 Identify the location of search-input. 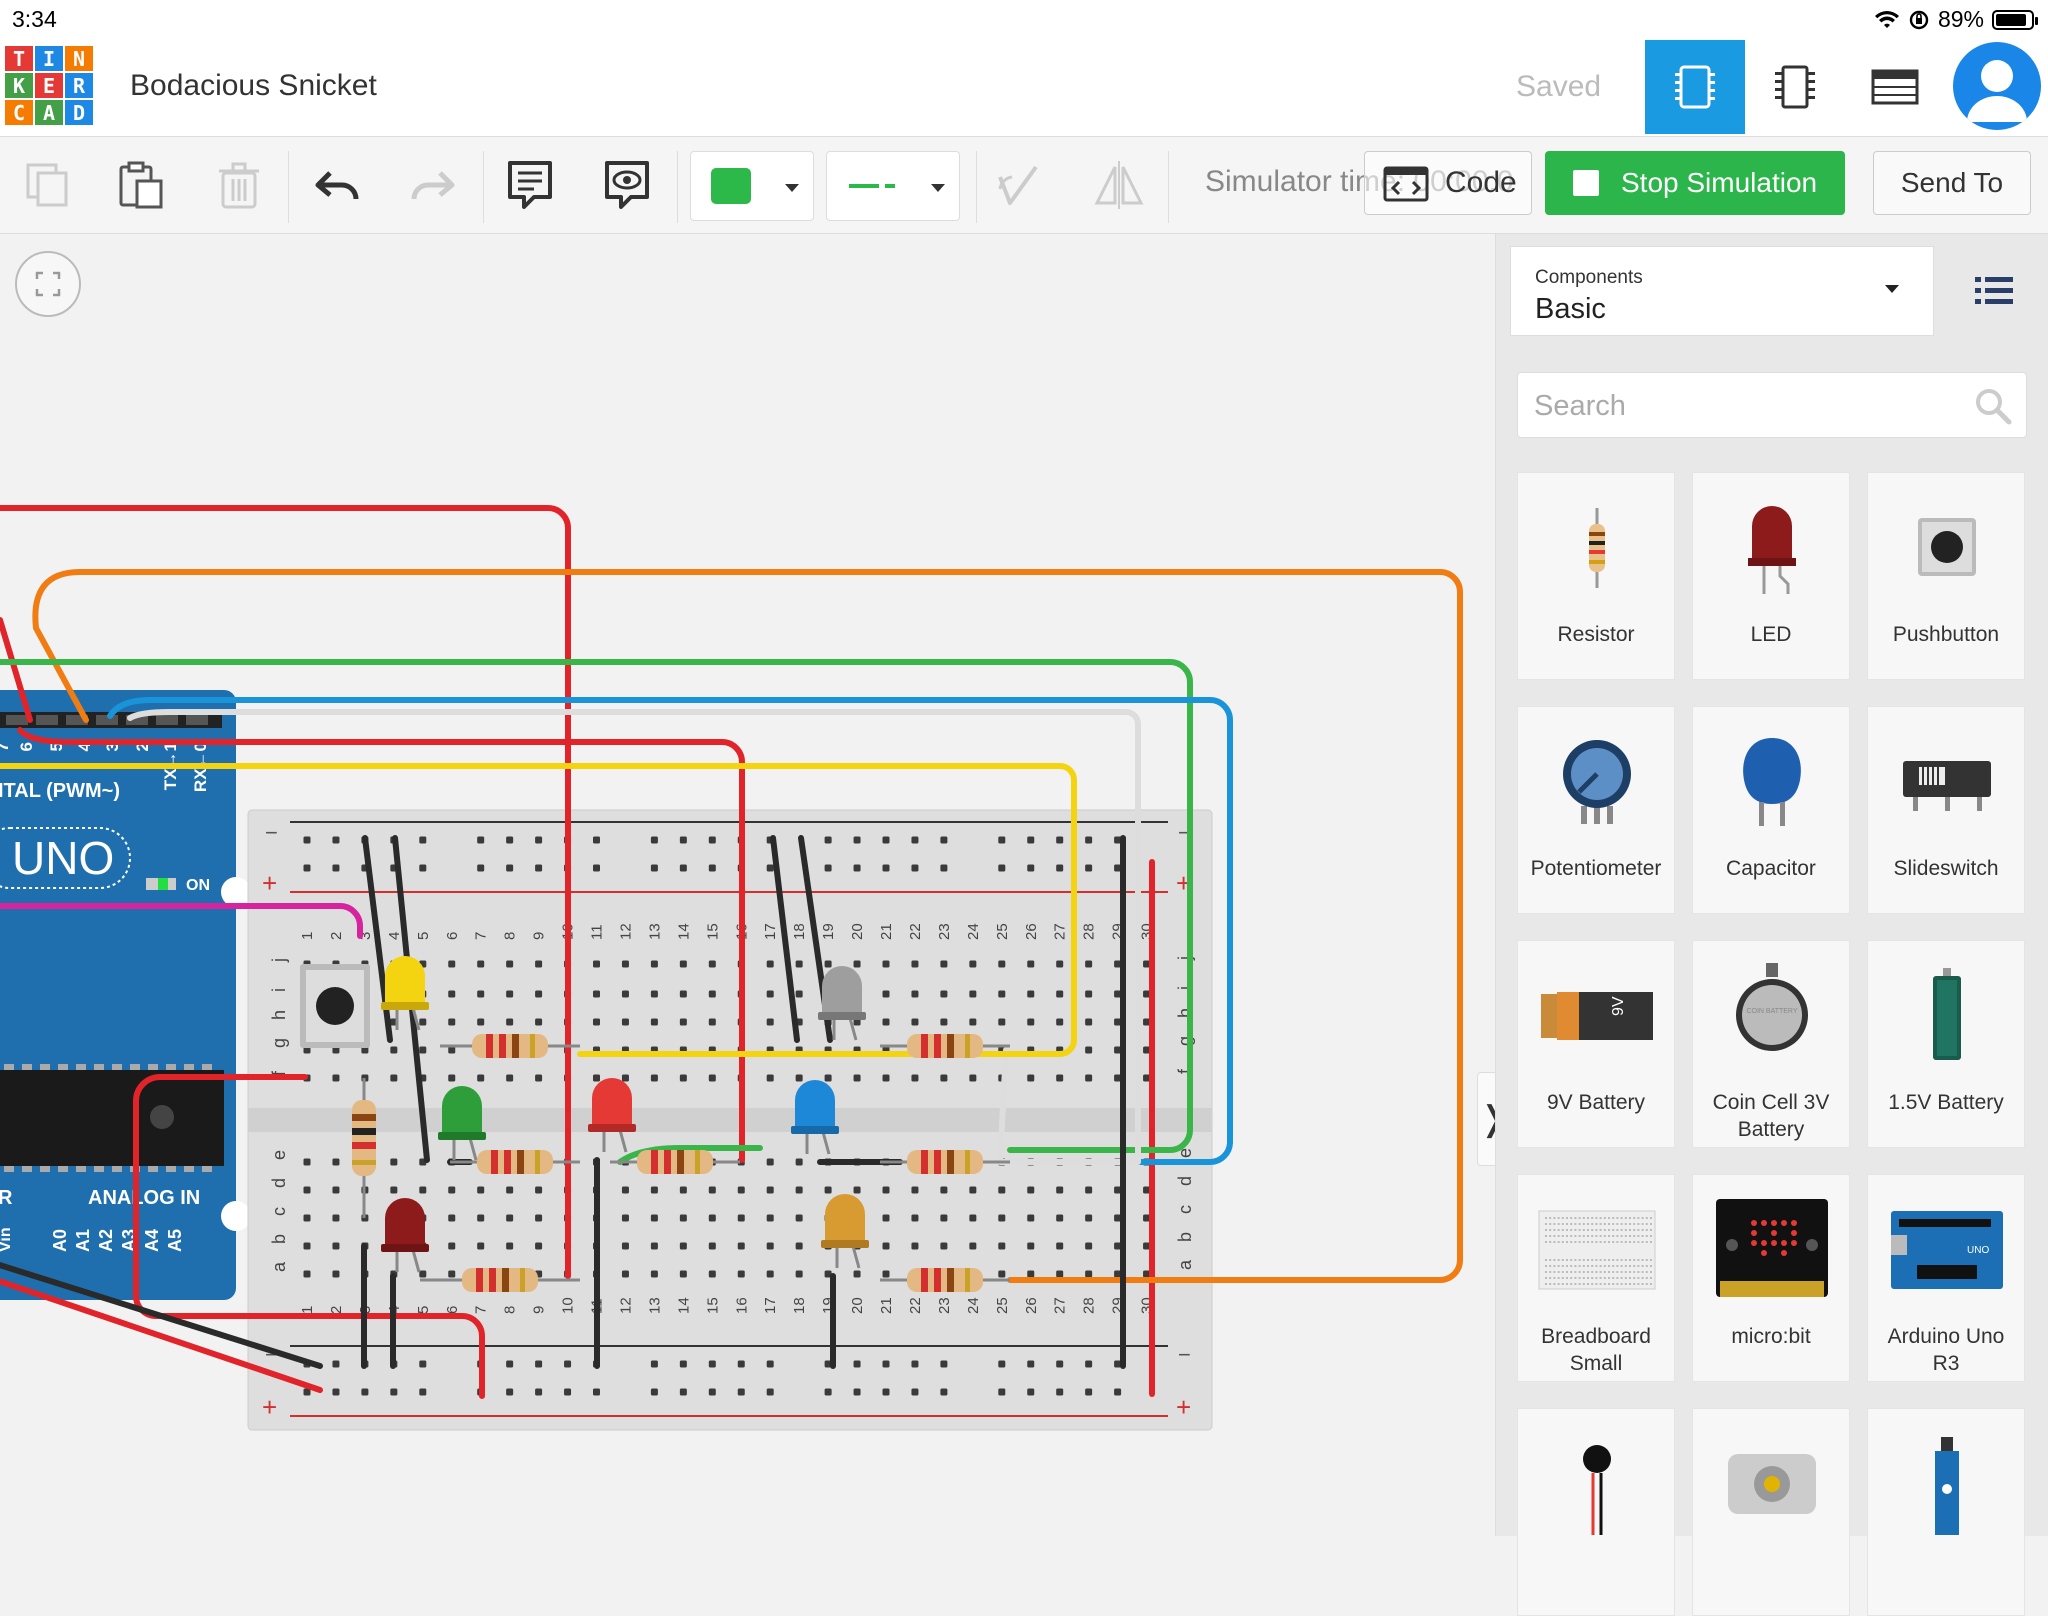
(1734, 406).